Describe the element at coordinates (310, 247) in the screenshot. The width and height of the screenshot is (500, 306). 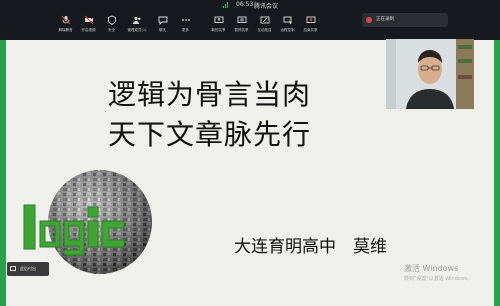
I see `slide-author: 大连育明高中 莫维` at that location.